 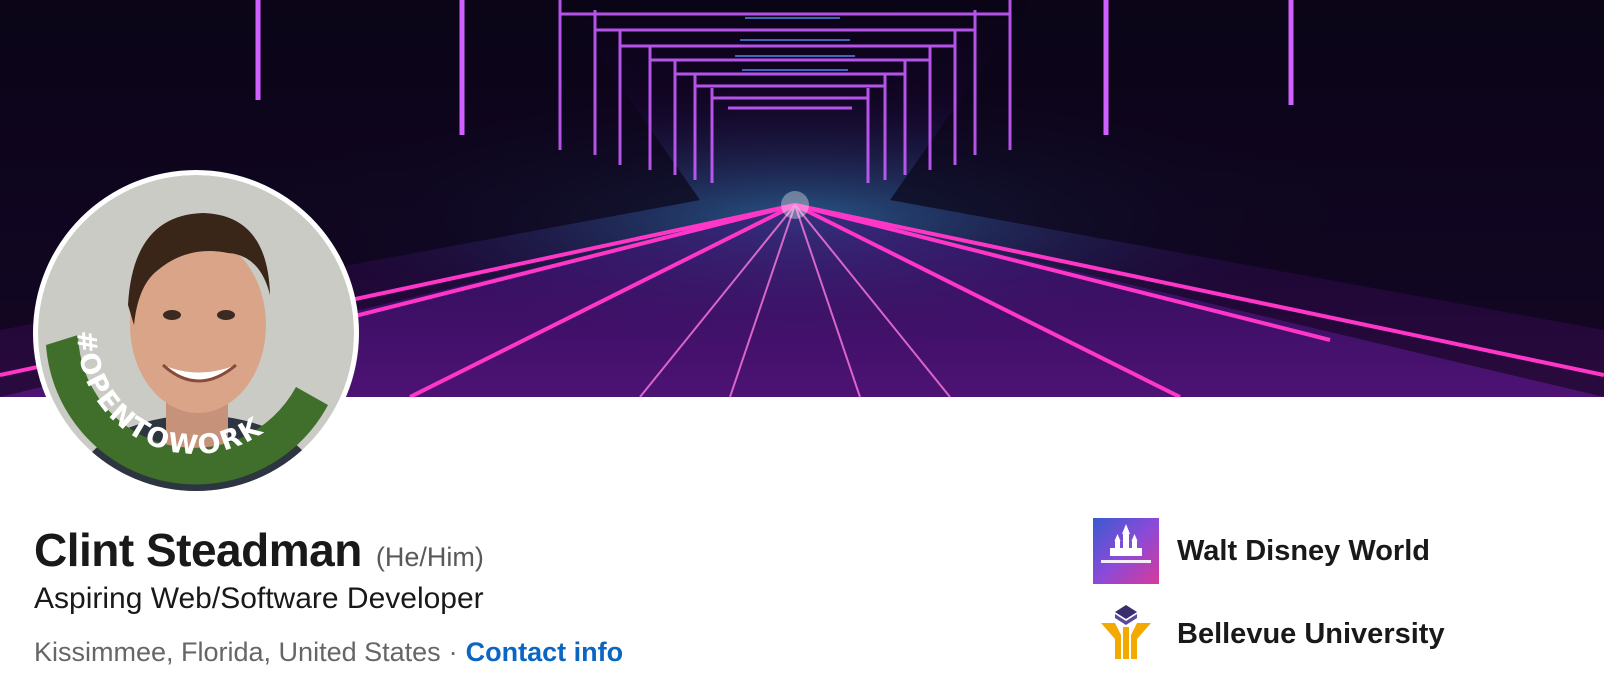 I want to click on profile-name-row: Clint Steadman (He/Him), so click(x=259, y=550).